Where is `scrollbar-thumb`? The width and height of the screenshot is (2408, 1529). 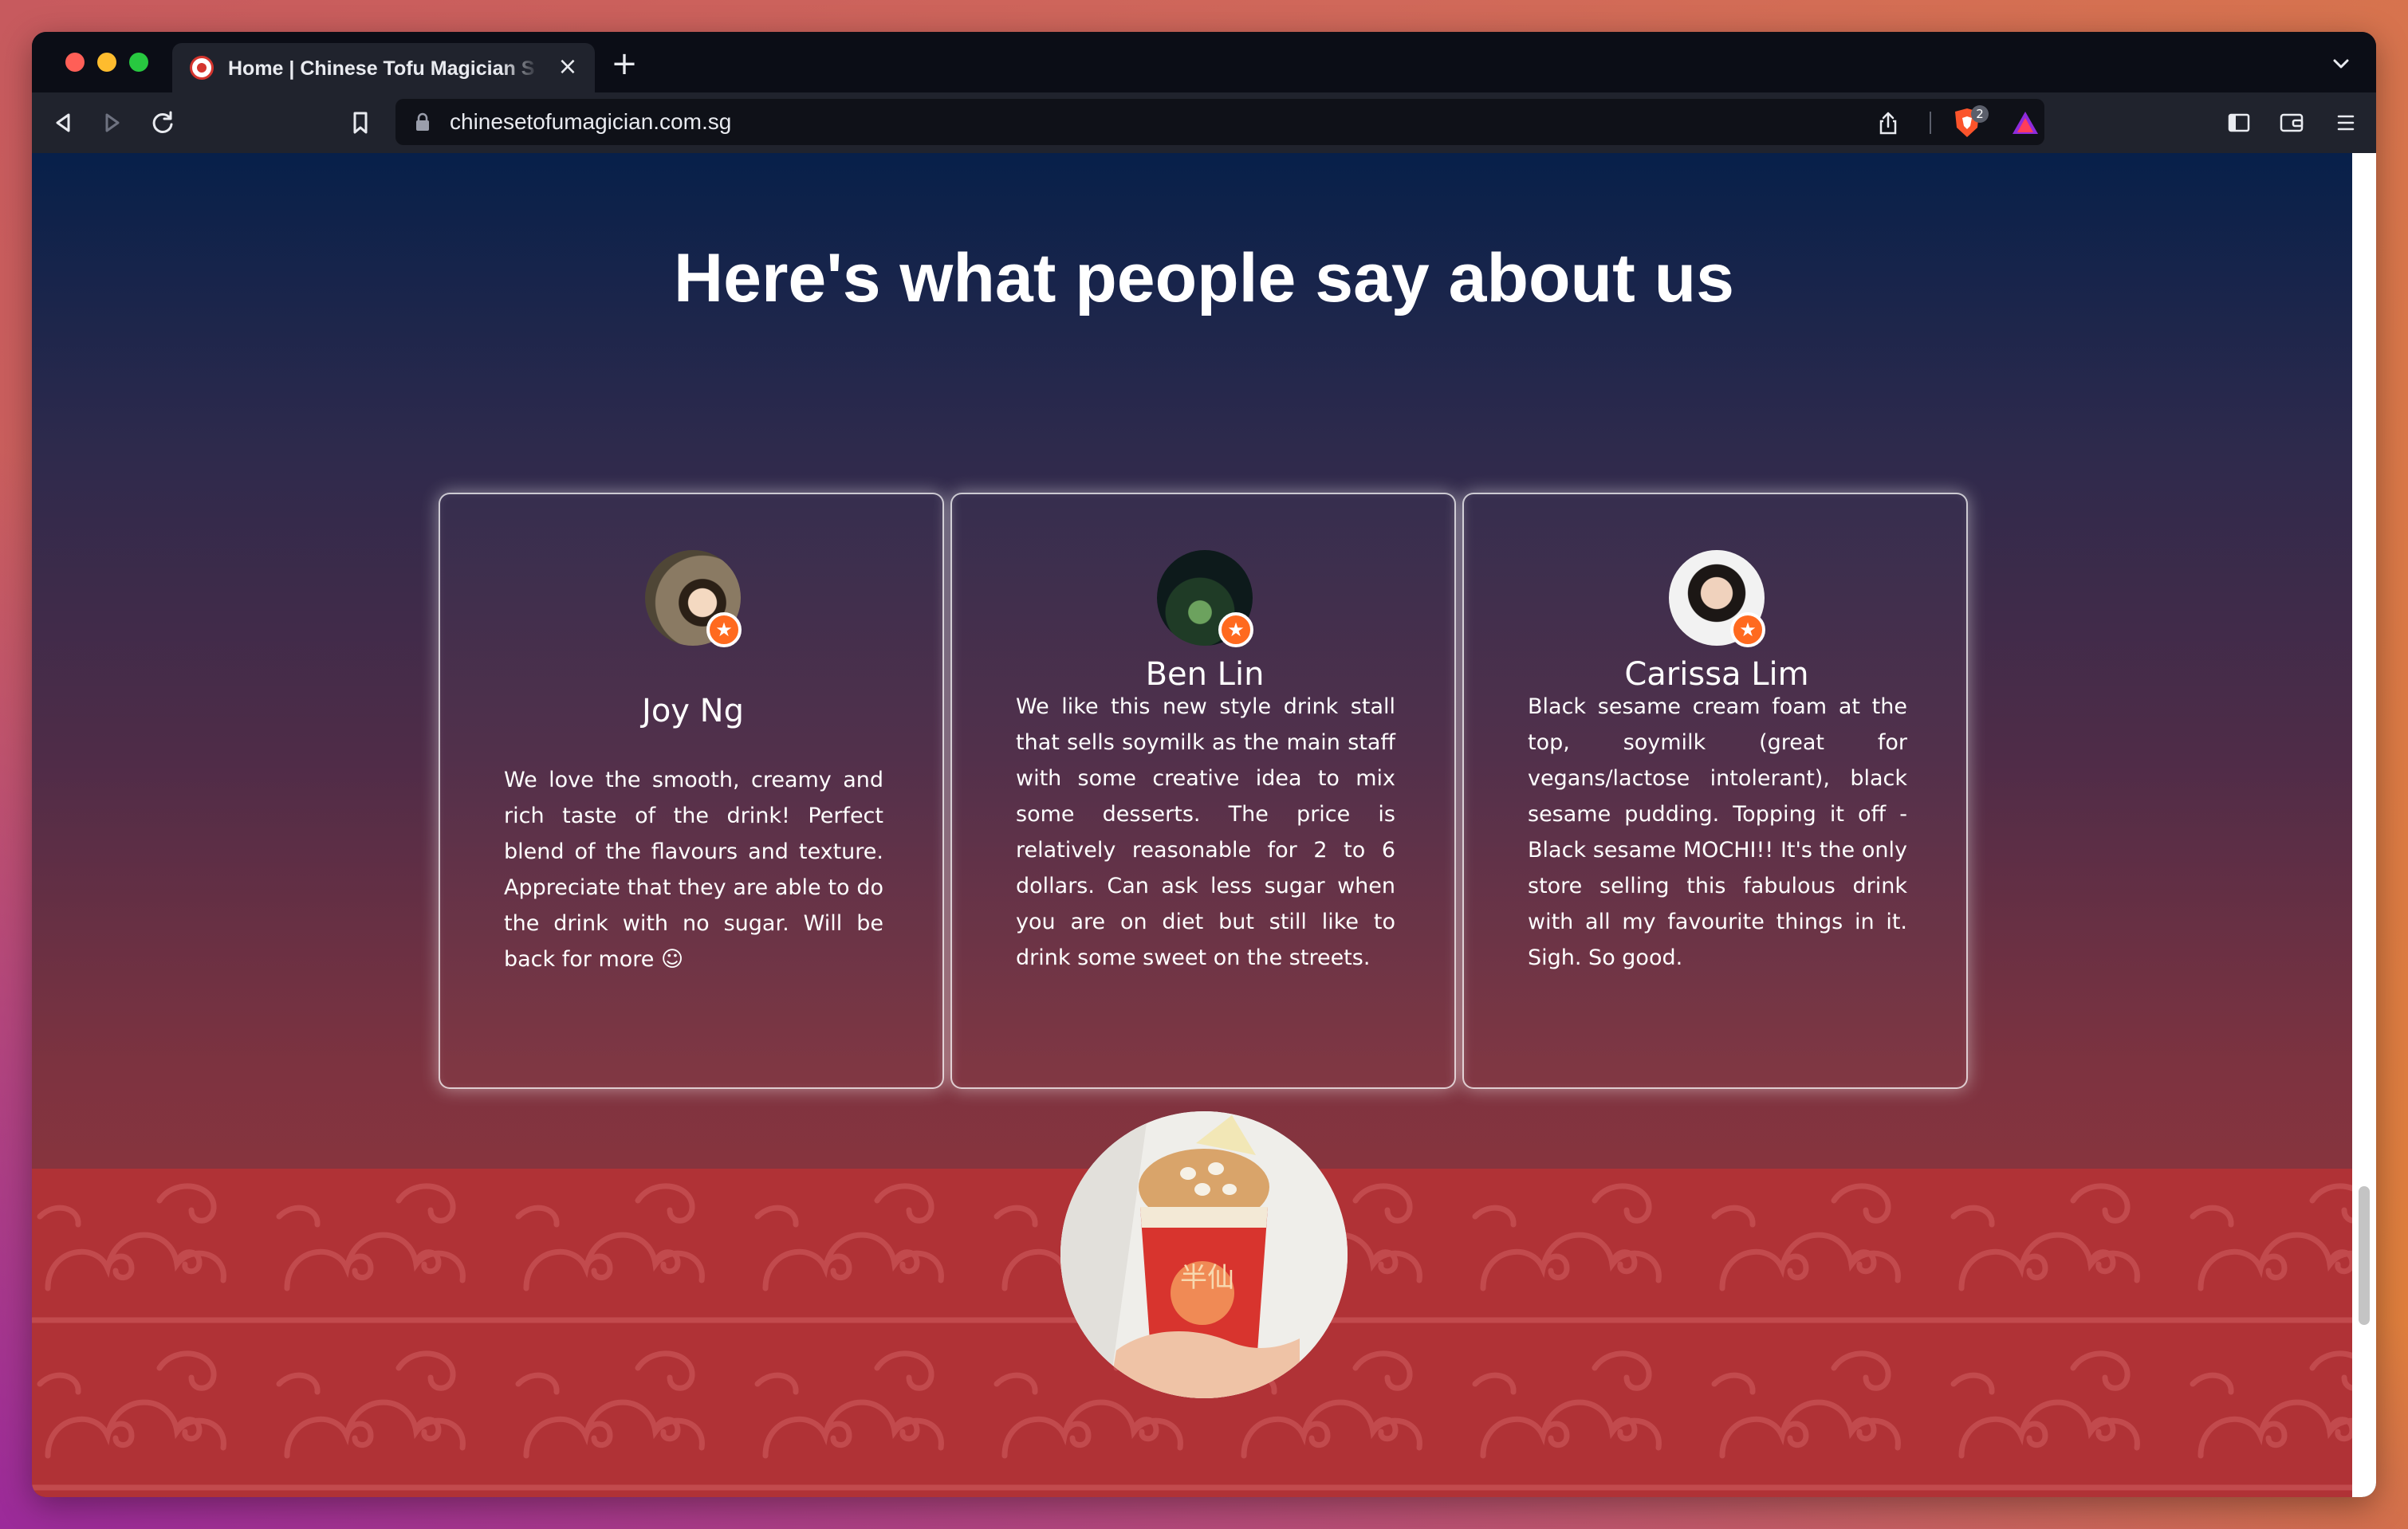 scrollbar-thumb is located at coordinates (2364, 1255).